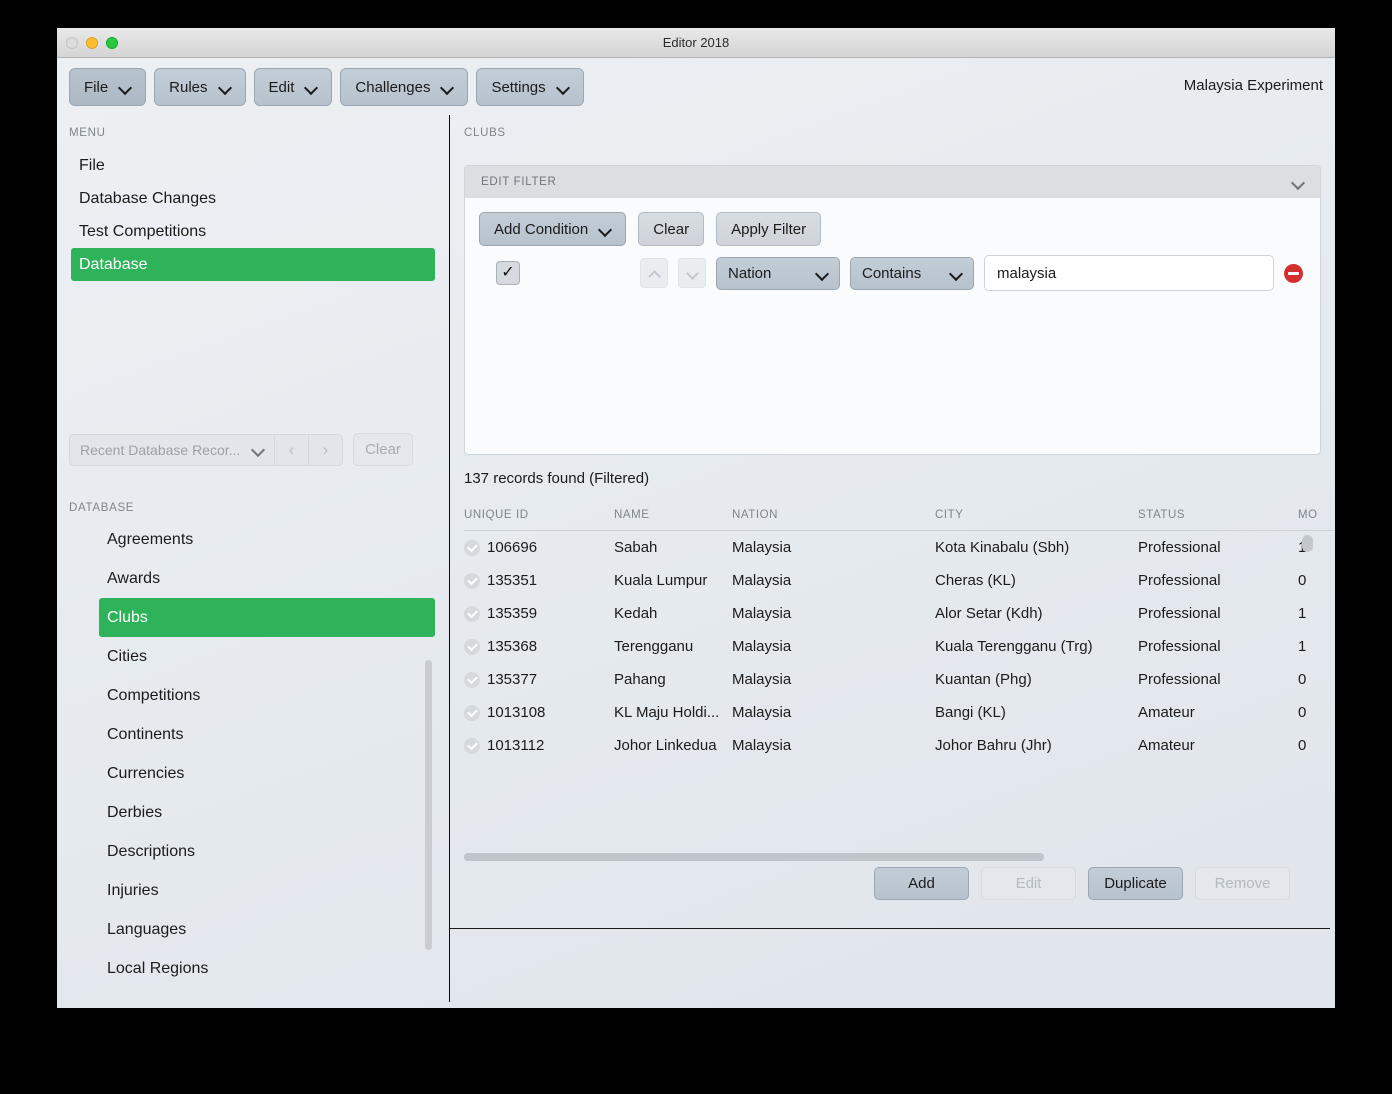  Describe the element at coordinates (654, 273) in the screenshot. I see `condition-move-up-button` at that location.